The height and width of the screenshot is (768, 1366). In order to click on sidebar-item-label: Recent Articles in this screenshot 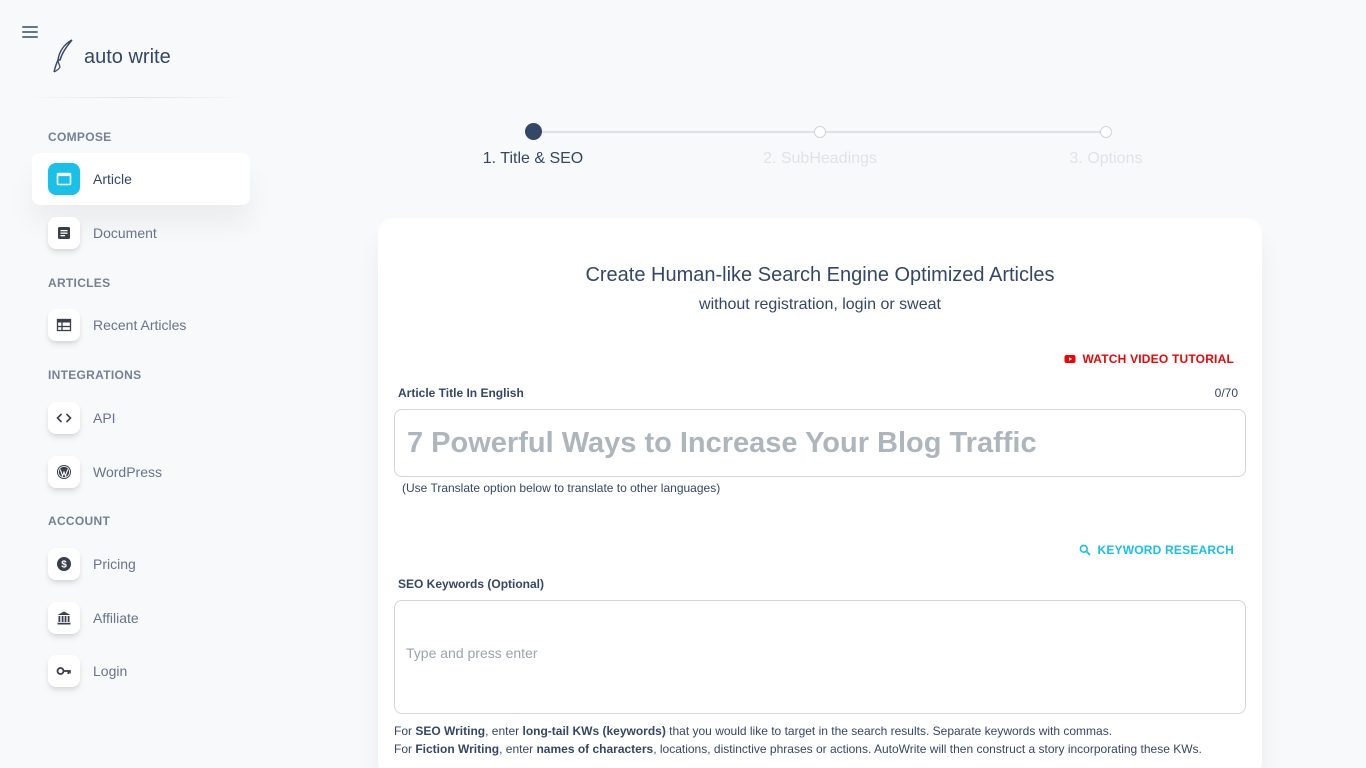, I will do `click(140, 325)`.